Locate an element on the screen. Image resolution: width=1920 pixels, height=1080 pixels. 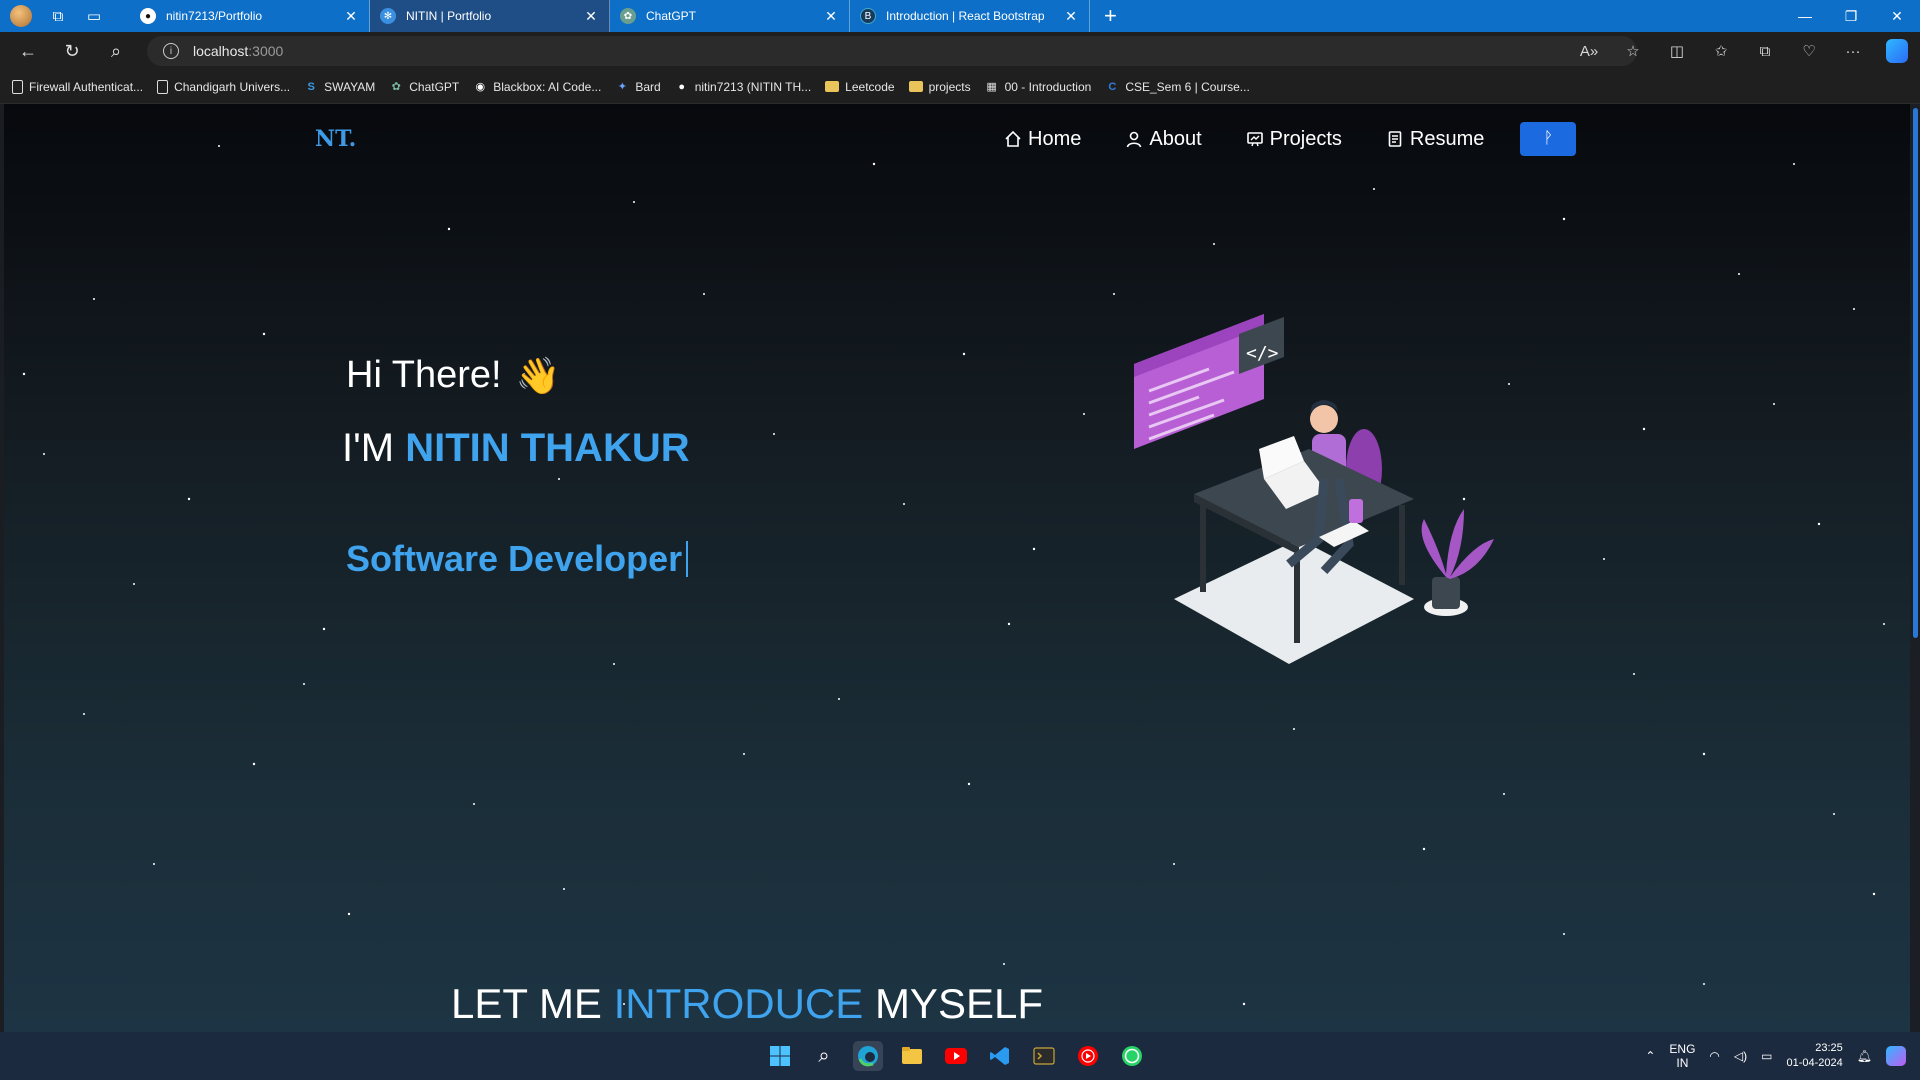
bookmark-bard: ✦ Bard is located at coordinates (638, 87).